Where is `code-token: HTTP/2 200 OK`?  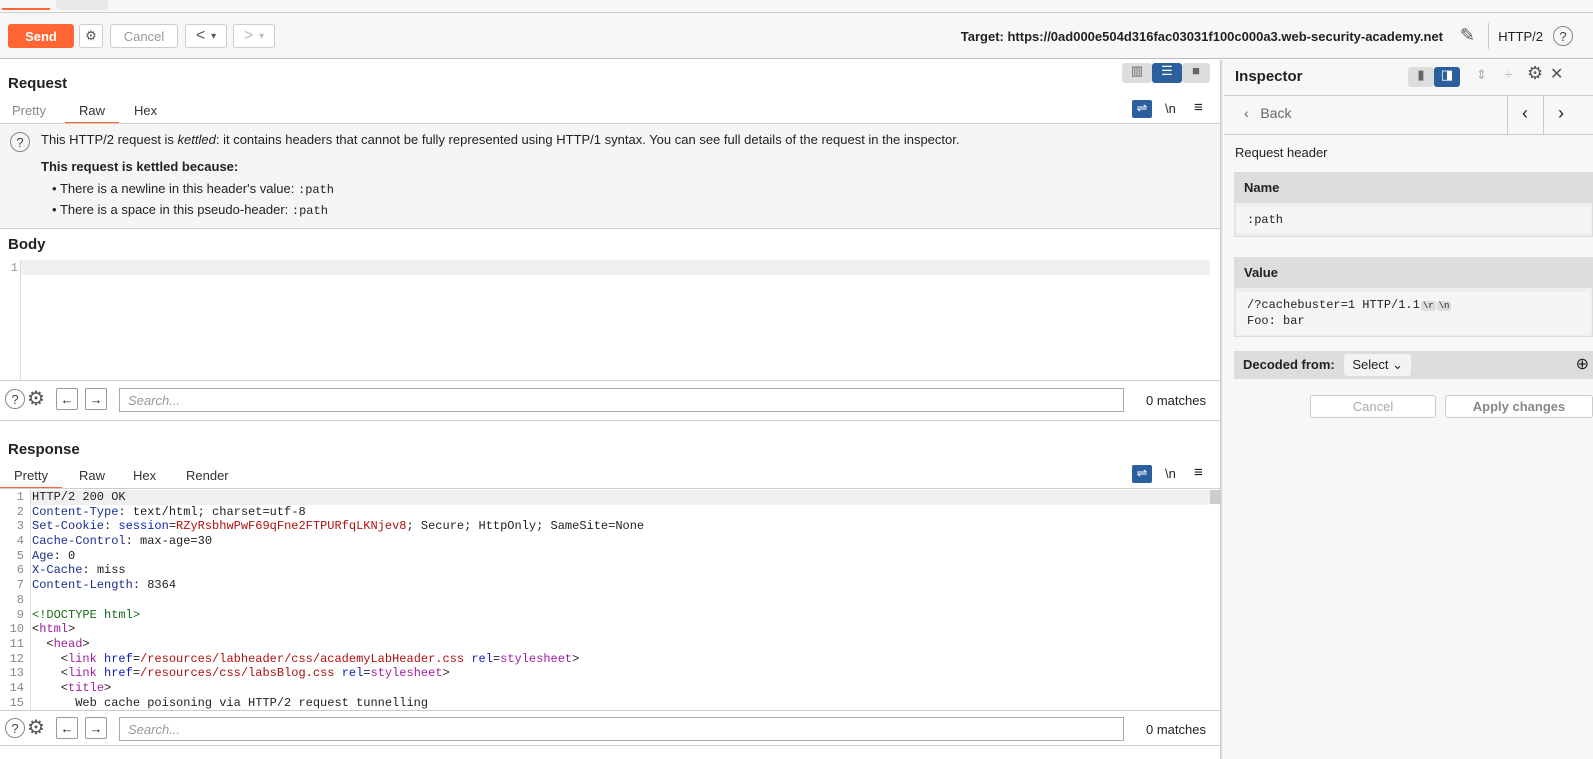
code-token: HTTP/2 200 OK is located at coordinates (79, 497).